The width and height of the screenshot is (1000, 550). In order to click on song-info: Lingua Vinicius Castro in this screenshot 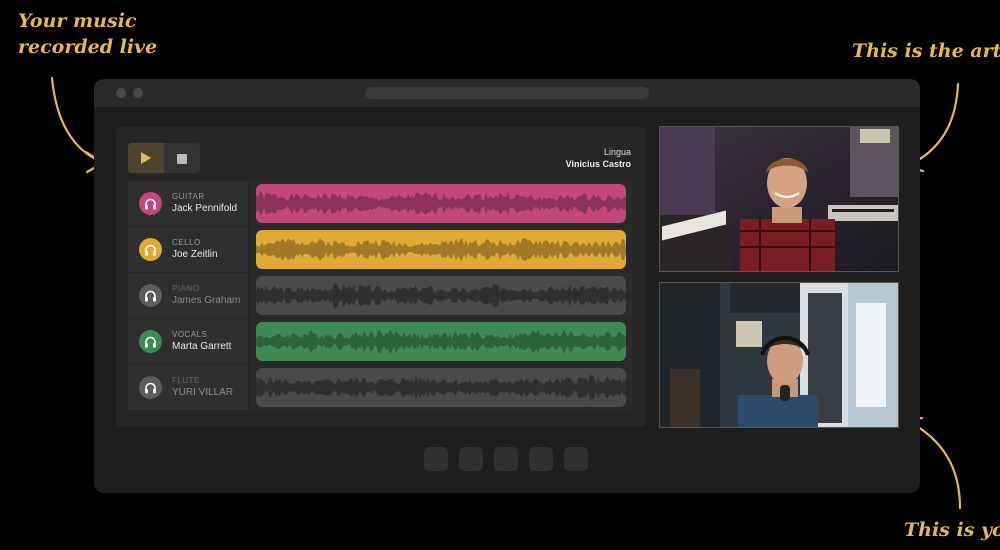, I will do `click(598, 158)`.